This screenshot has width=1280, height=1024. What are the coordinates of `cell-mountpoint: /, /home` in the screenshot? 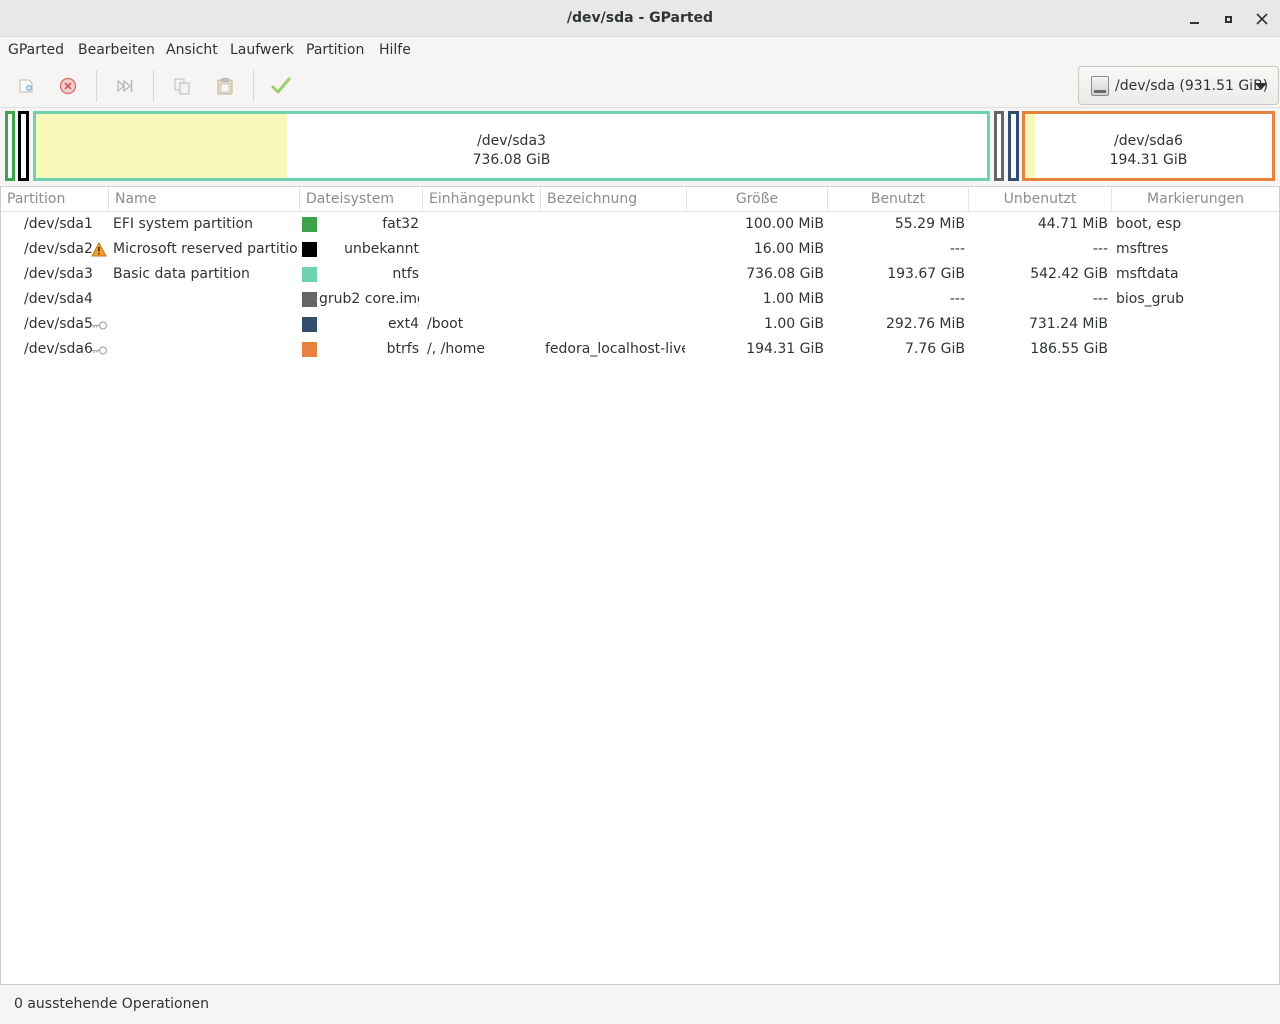 It's located at (456, 349).